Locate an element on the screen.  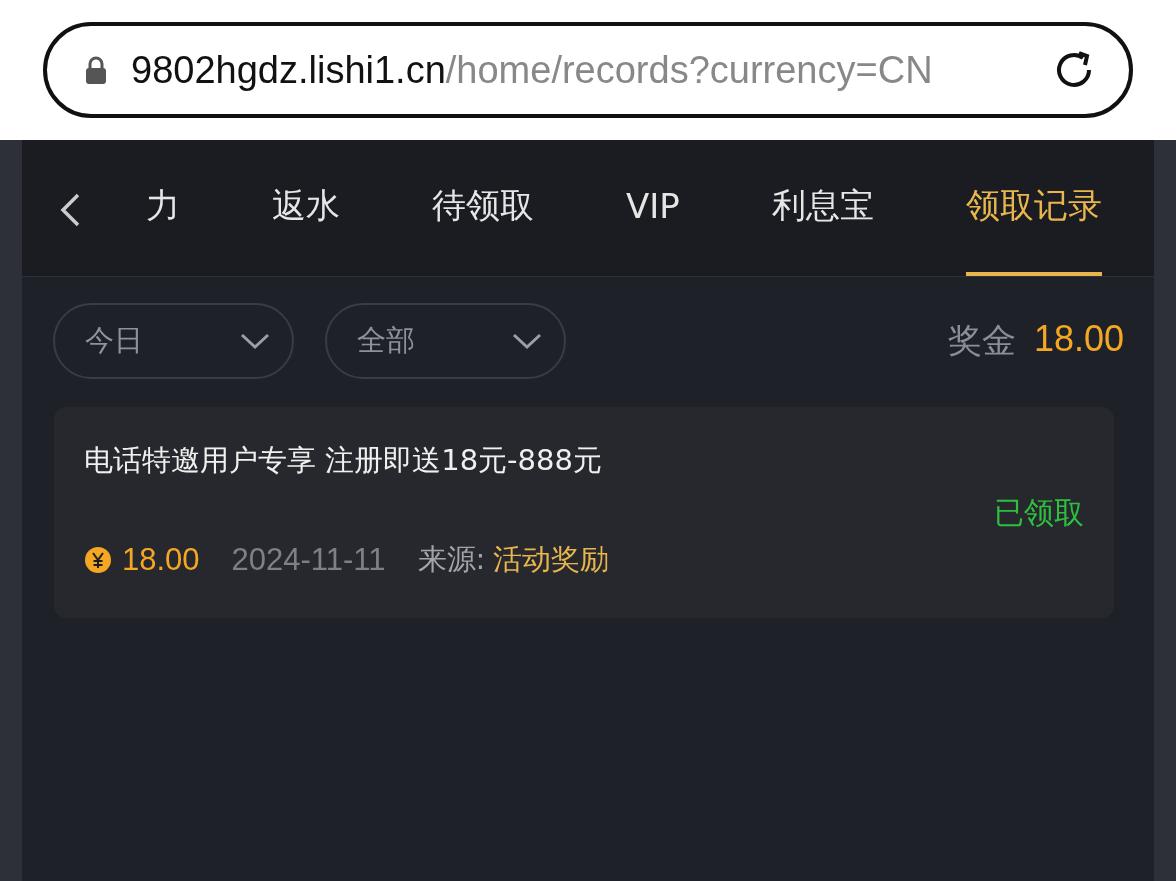
address-bar: 9802hgdz.lishi1.cn/home/records?currency=CN is located at coordinates (588, 70).